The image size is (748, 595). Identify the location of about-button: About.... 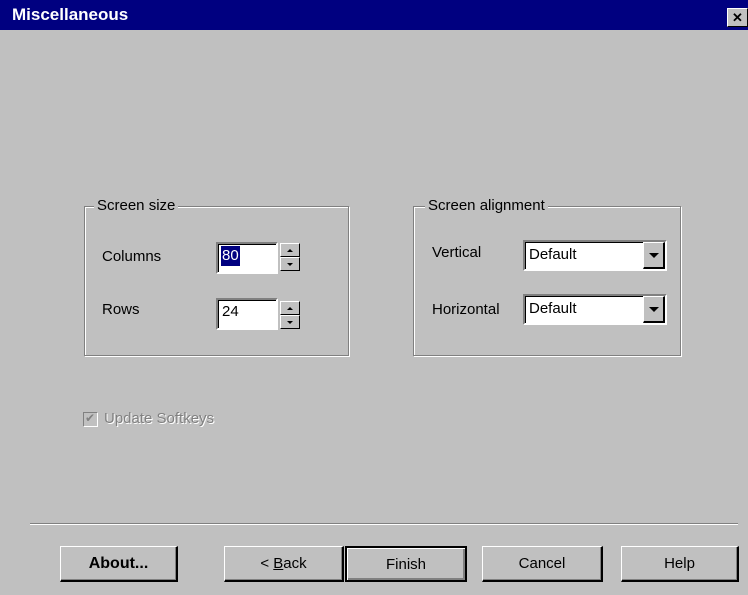
(119, 564).